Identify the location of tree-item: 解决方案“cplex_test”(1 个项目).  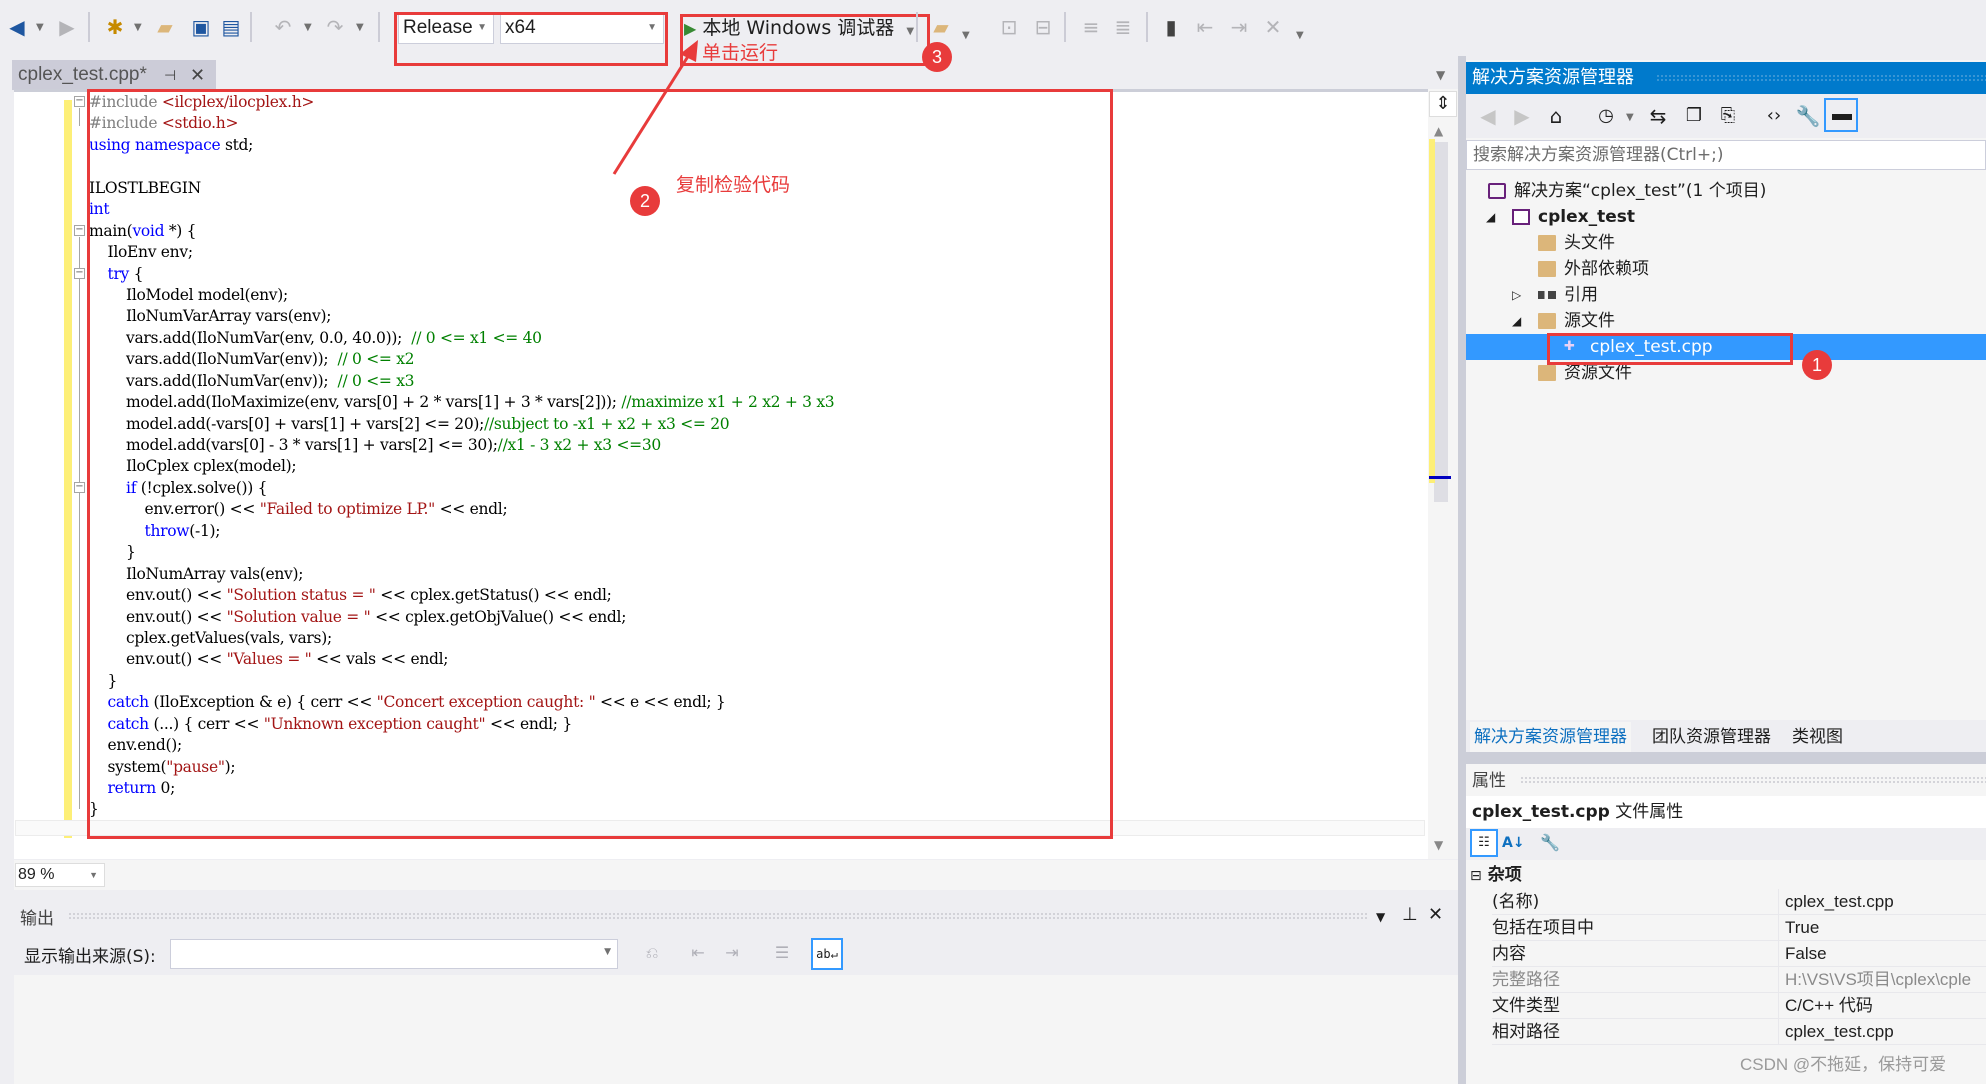
(1726, 191).